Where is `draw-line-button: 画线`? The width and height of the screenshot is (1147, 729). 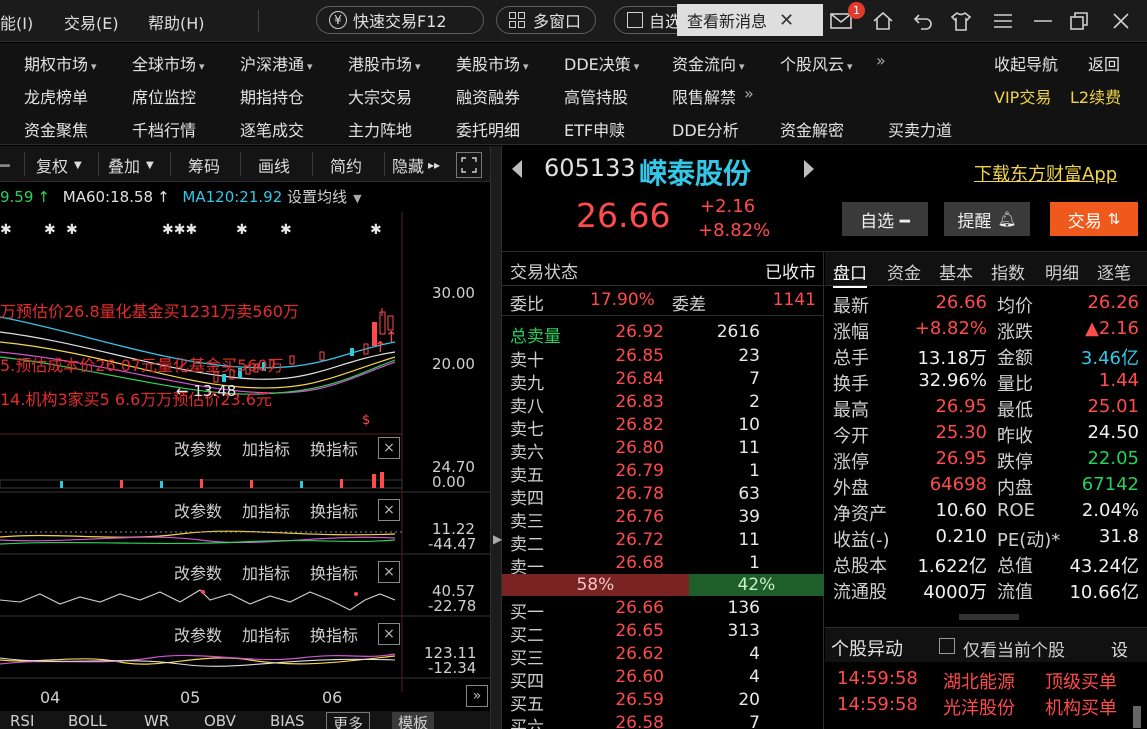 draw-line-button: 画线 is located at coordinates (274, 165).